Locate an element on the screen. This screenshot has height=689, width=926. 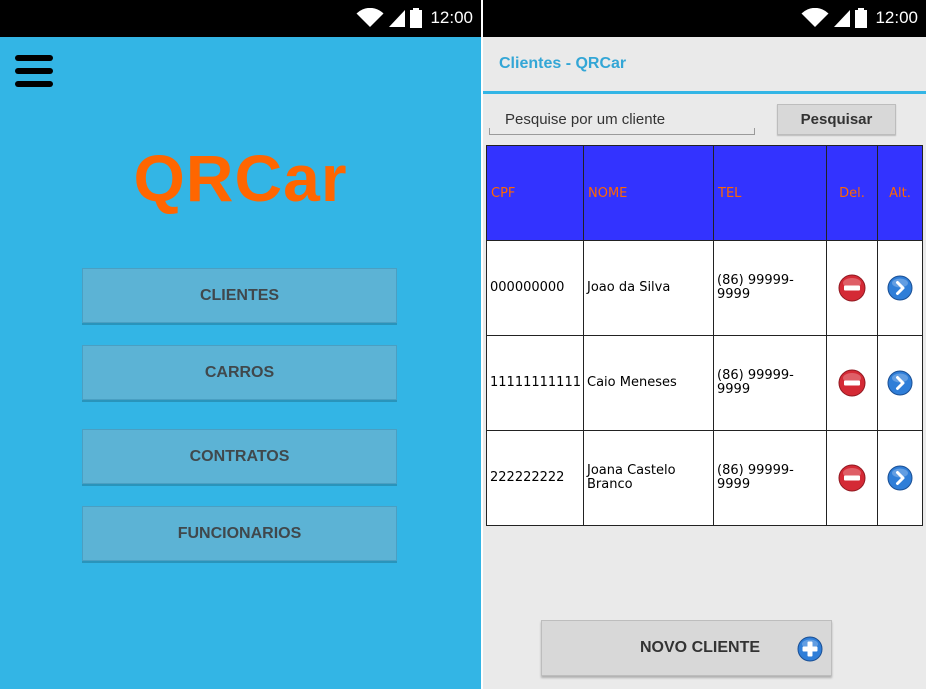
carros-button: CARROS is located at coordinates (239, 372).